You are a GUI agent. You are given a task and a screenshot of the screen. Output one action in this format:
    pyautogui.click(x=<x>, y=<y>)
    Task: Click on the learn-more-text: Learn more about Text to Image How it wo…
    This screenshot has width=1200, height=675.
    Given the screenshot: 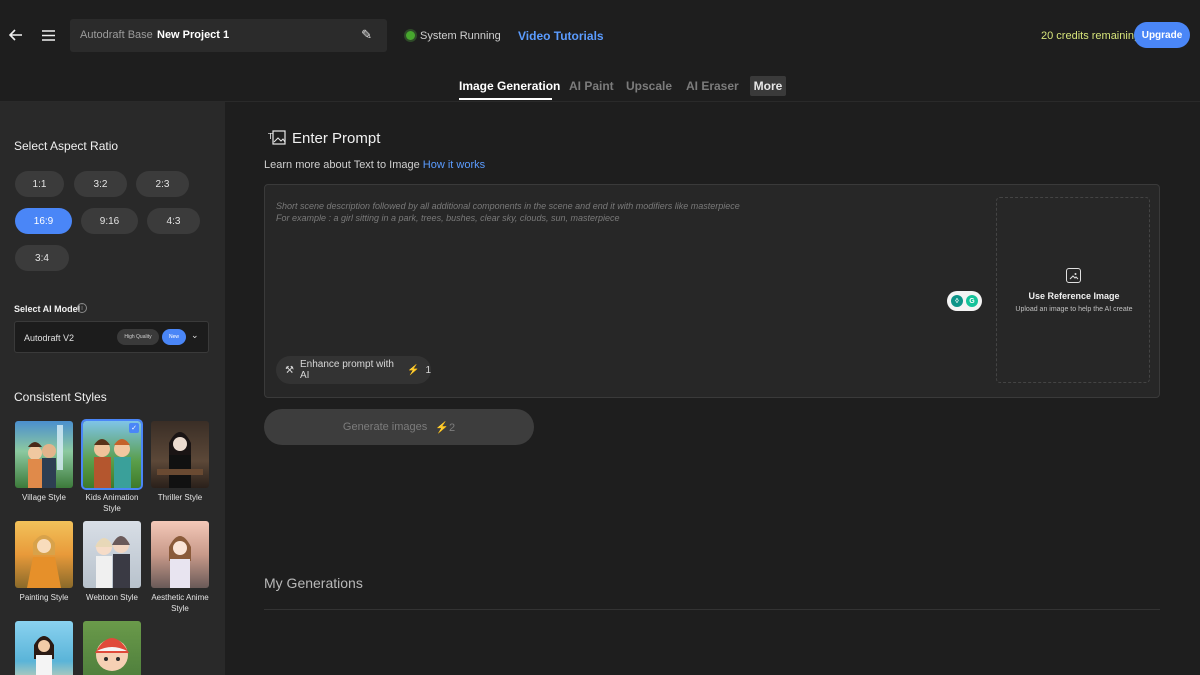 What is the action you would take?
    pyautogui.click(x=374, y=165)
    